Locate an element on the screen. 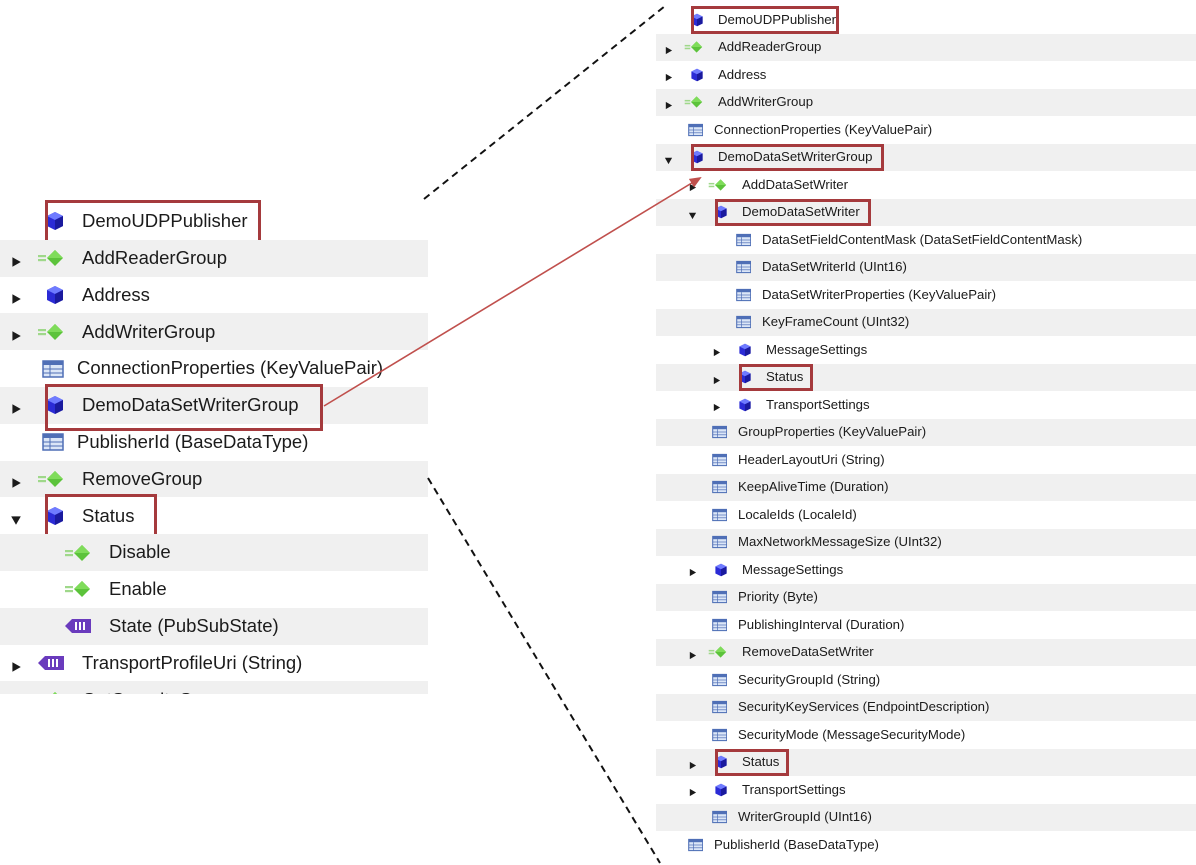  tree-row: GroupProperties (KeyValuePair) is located at coordinates (926, 432).